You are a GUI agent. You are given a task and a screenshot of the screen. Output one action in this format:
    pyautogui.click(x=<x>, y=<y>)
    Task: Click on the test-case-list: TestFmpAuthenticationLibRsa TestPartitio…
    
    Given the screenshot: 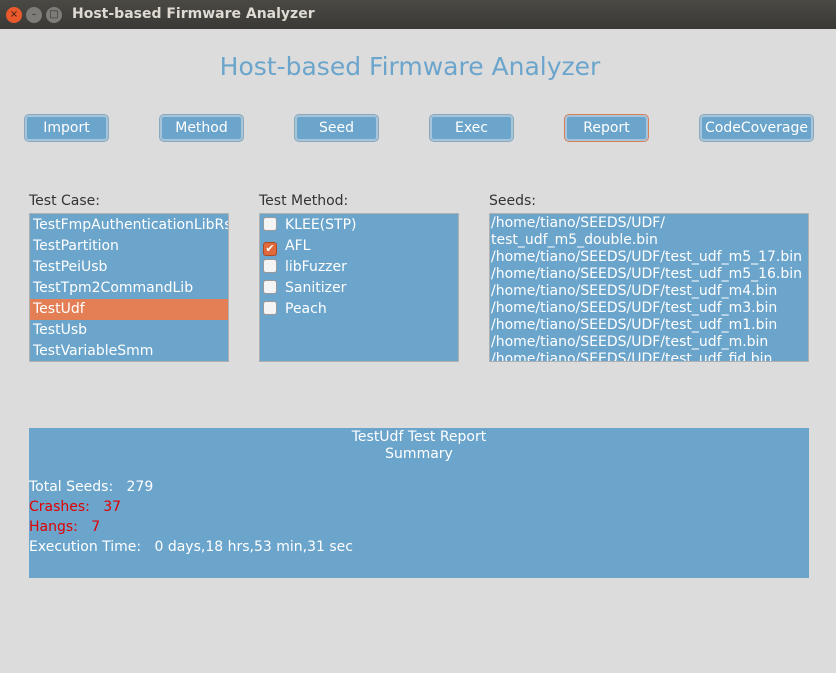 What is the action you would take?
    pyautogui.click(x=129, y=287)
    